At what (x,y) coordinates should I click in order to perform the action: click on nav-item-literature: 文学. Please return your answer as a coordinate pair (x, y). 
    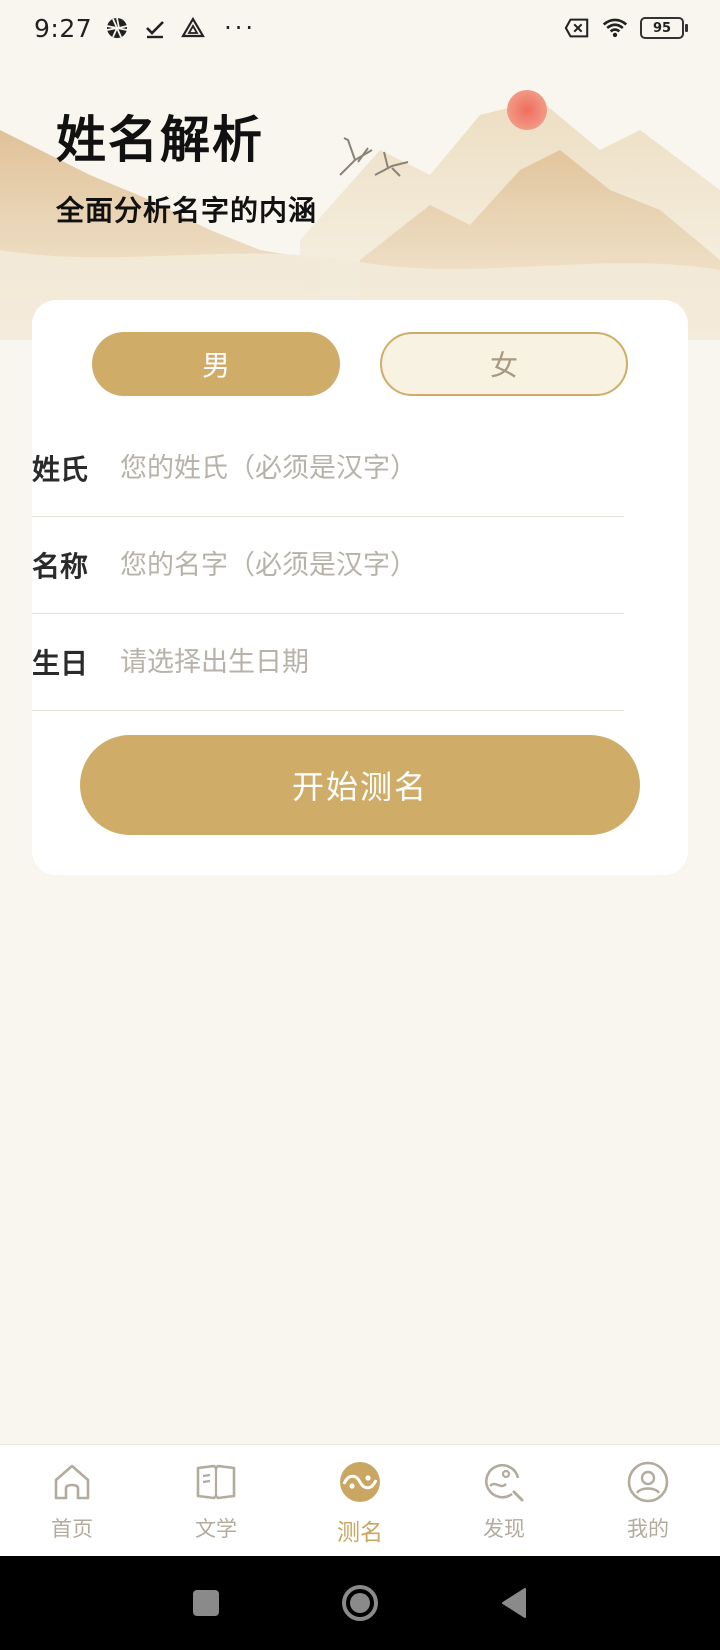
    Looking at the image, I should click on (216, 1500).